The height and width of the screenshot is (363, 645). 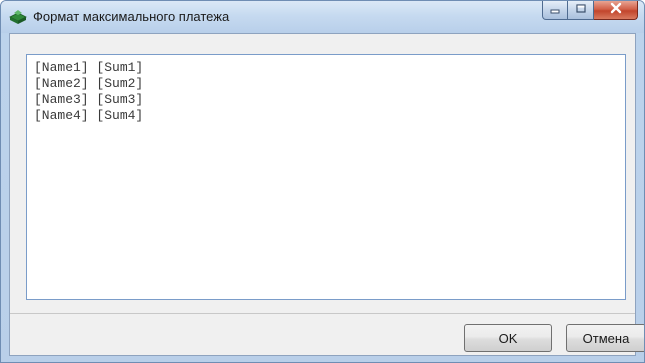 I want to click on minimize-icon, so click(x=555, y=10).